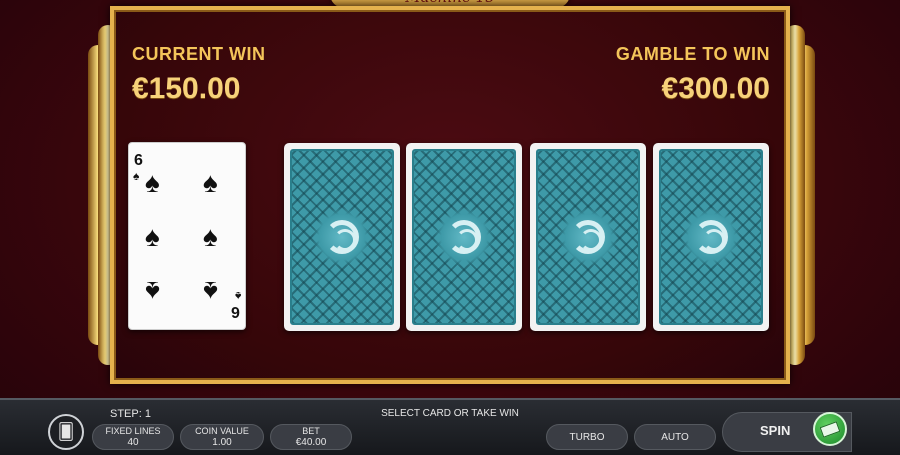  Describe the element at coordinates (133, 431) in the screenshot. I see `fixed-lines-label: FIXED LINES` at that location.